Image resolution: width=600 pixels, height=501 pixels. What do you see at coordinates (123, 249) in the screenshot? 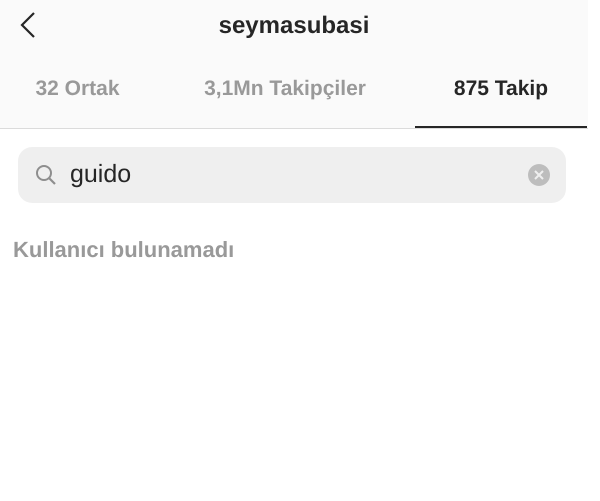
I see `no-results-message: Kullanıcı bulunamadı` at bounding box center [123, 249].